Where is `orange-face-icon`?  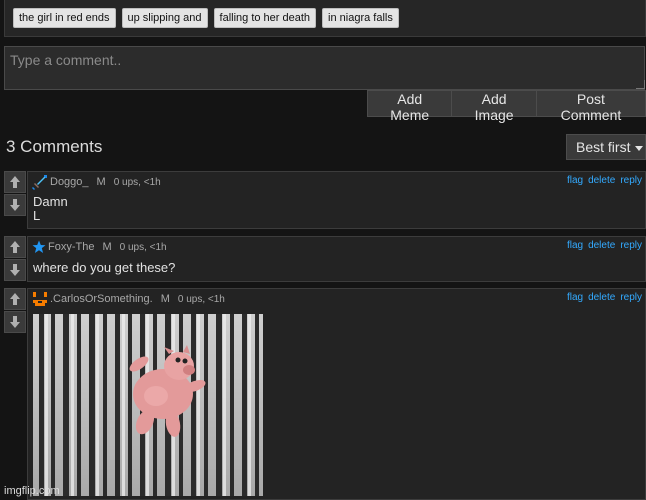 orange-face-icon is located at coordinates (40, 299).